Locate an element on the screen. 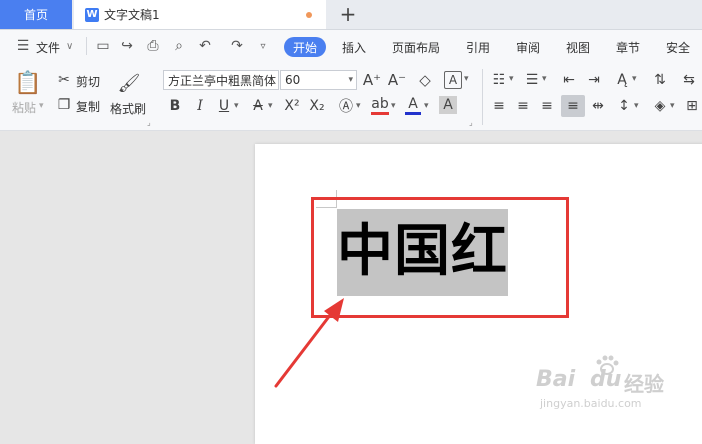  unsaved-indicator-icon is located at coordinates (309, 15).